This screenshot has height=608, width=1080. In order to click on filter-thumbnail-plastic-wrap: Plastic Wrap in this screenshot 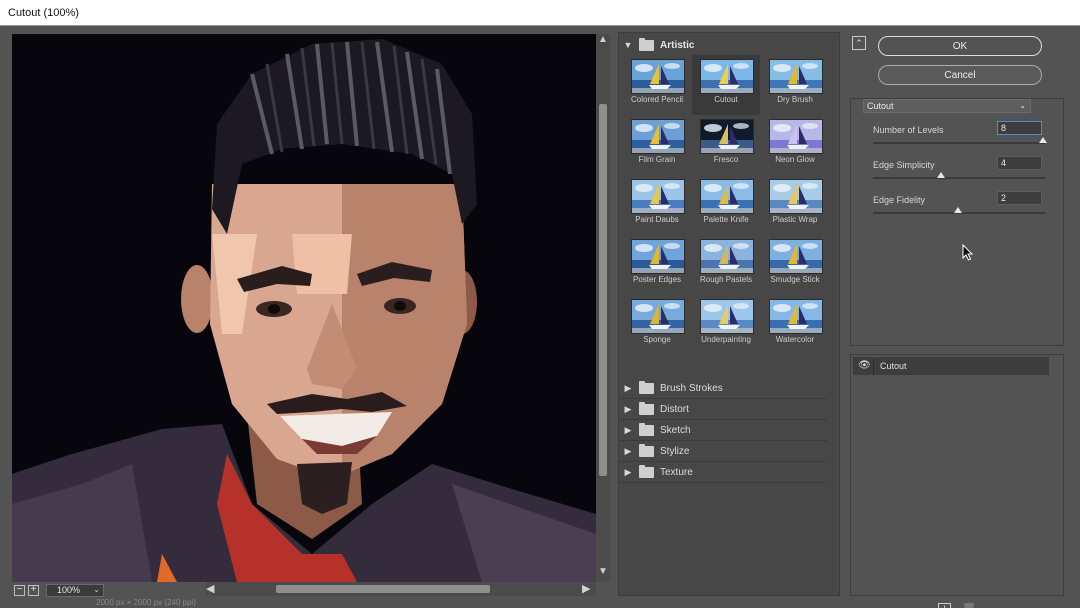, I will do `click(795, 205)`.